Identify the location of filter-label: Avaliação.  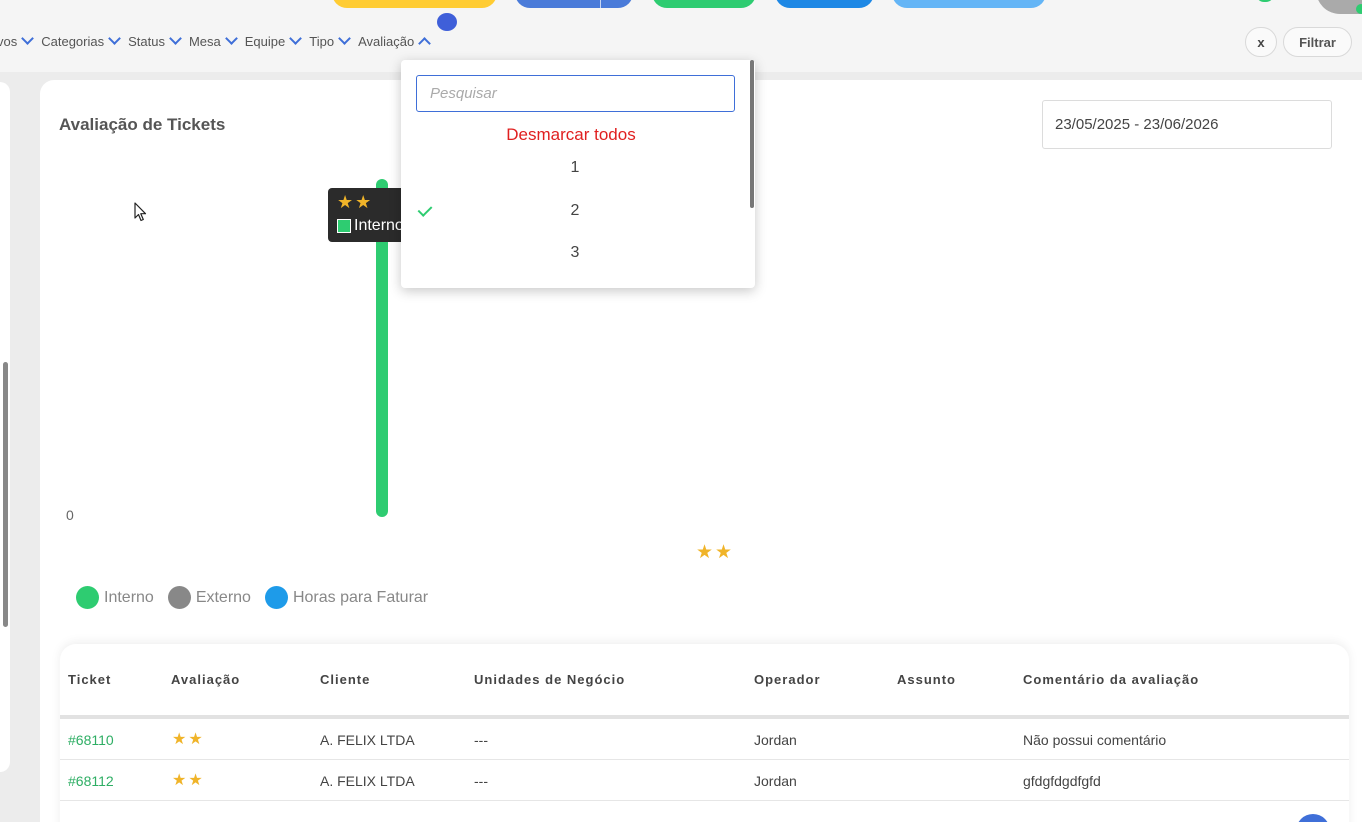
(386, 41).